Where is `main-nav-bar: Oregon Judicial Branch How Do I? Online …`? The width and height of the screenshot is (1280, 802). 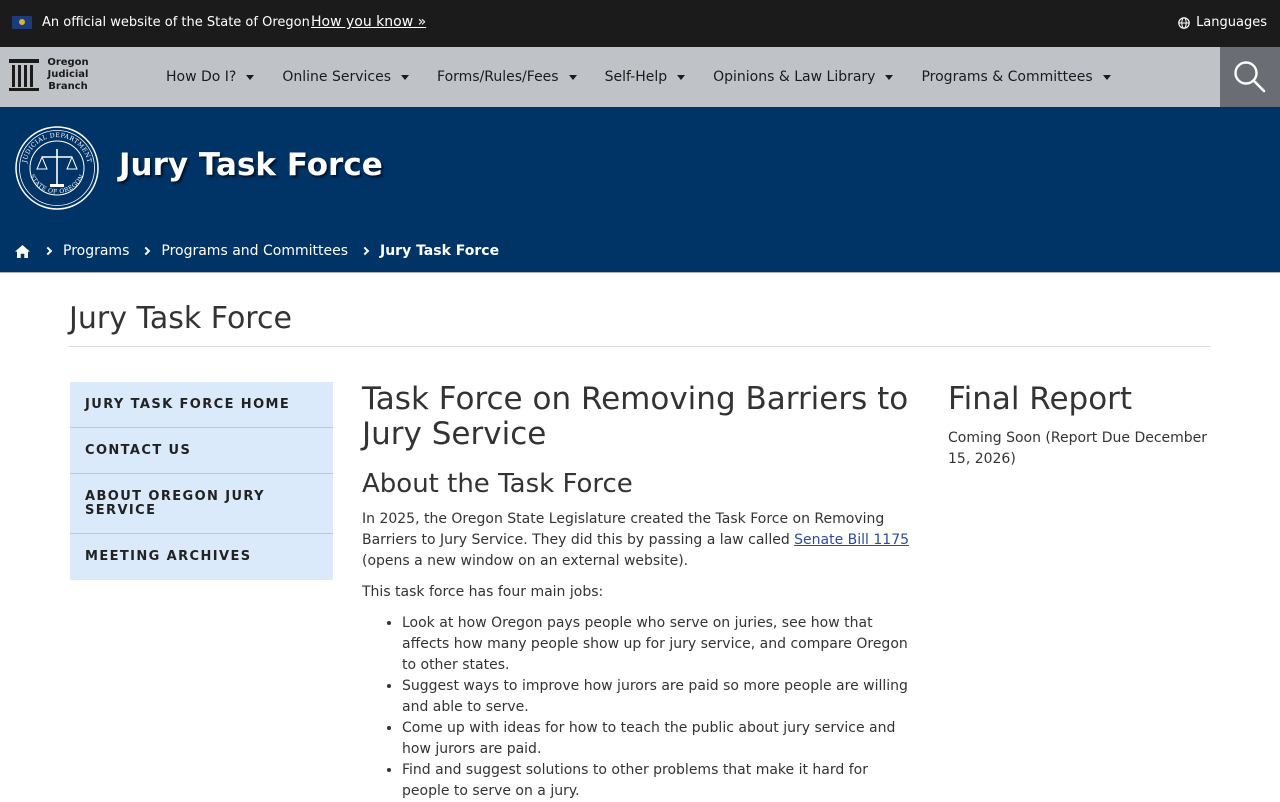
main-nav-bar: Oregon Judicial Branch How Do I? Online … is located at coordinates (640, 77).